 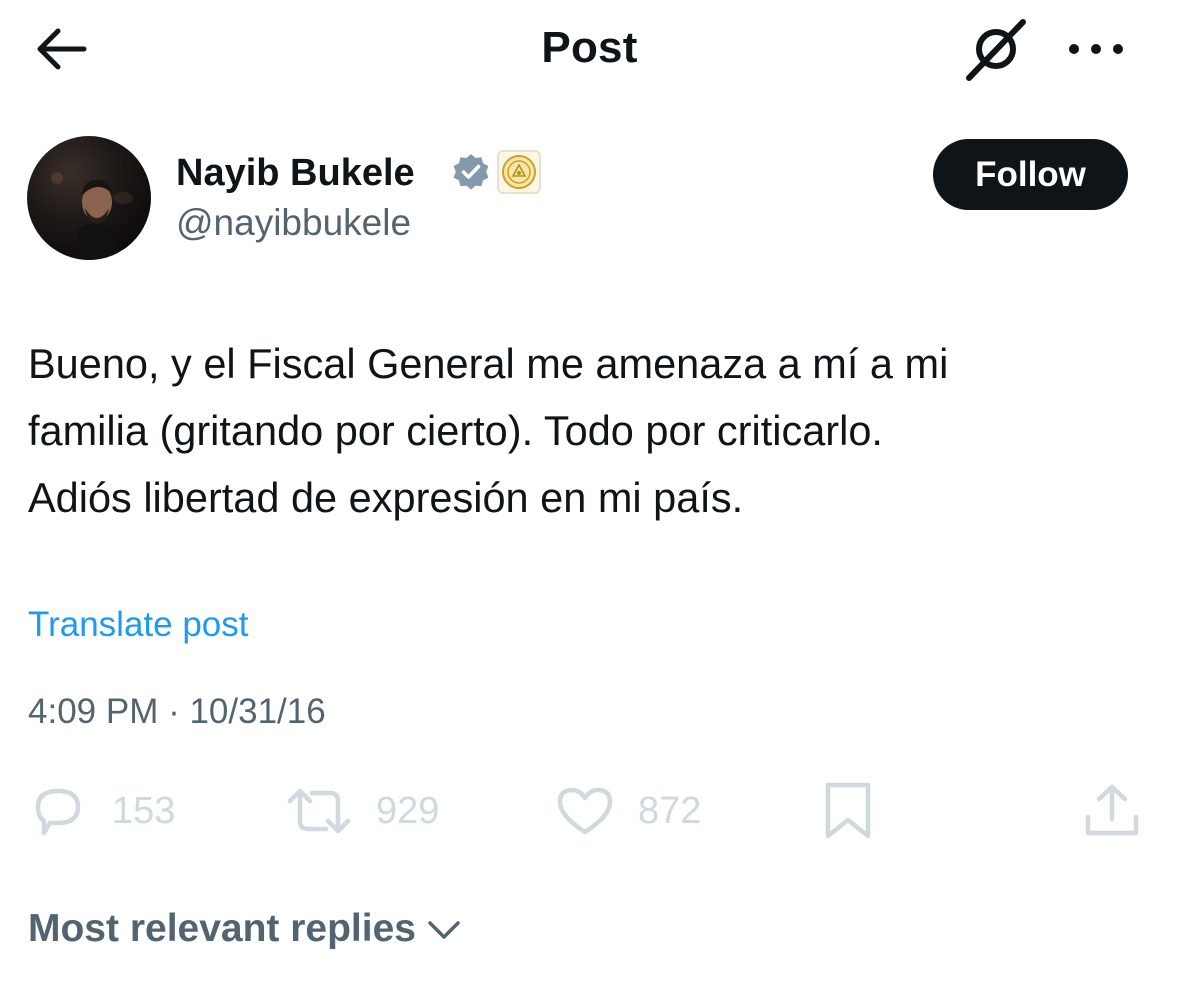 What do you see at coordinates (444, 929) in the screenshot?
I see `chevron-down-icon` at bounding box center [444, 929].